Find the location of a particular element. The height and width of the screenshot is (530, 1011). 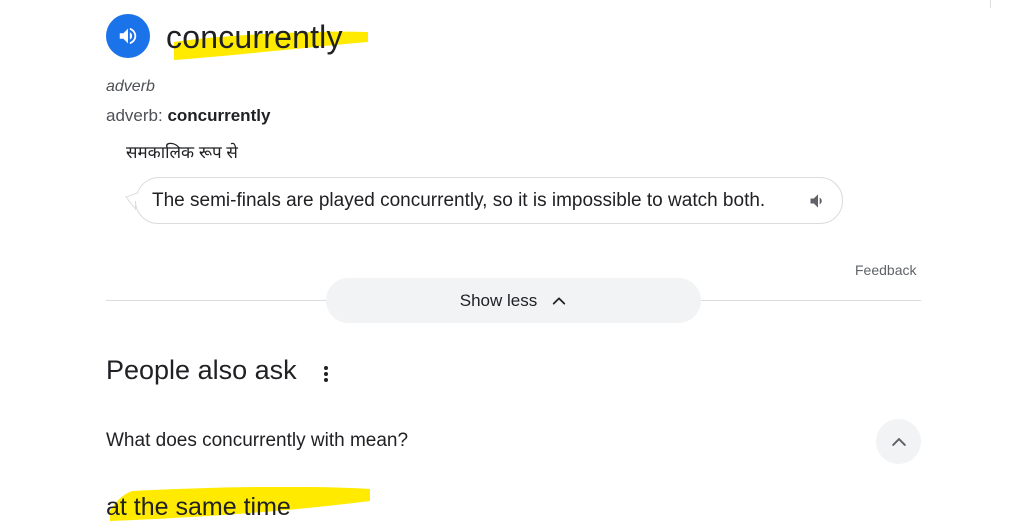

more-vert-icon is located at coordinates (326, 374).